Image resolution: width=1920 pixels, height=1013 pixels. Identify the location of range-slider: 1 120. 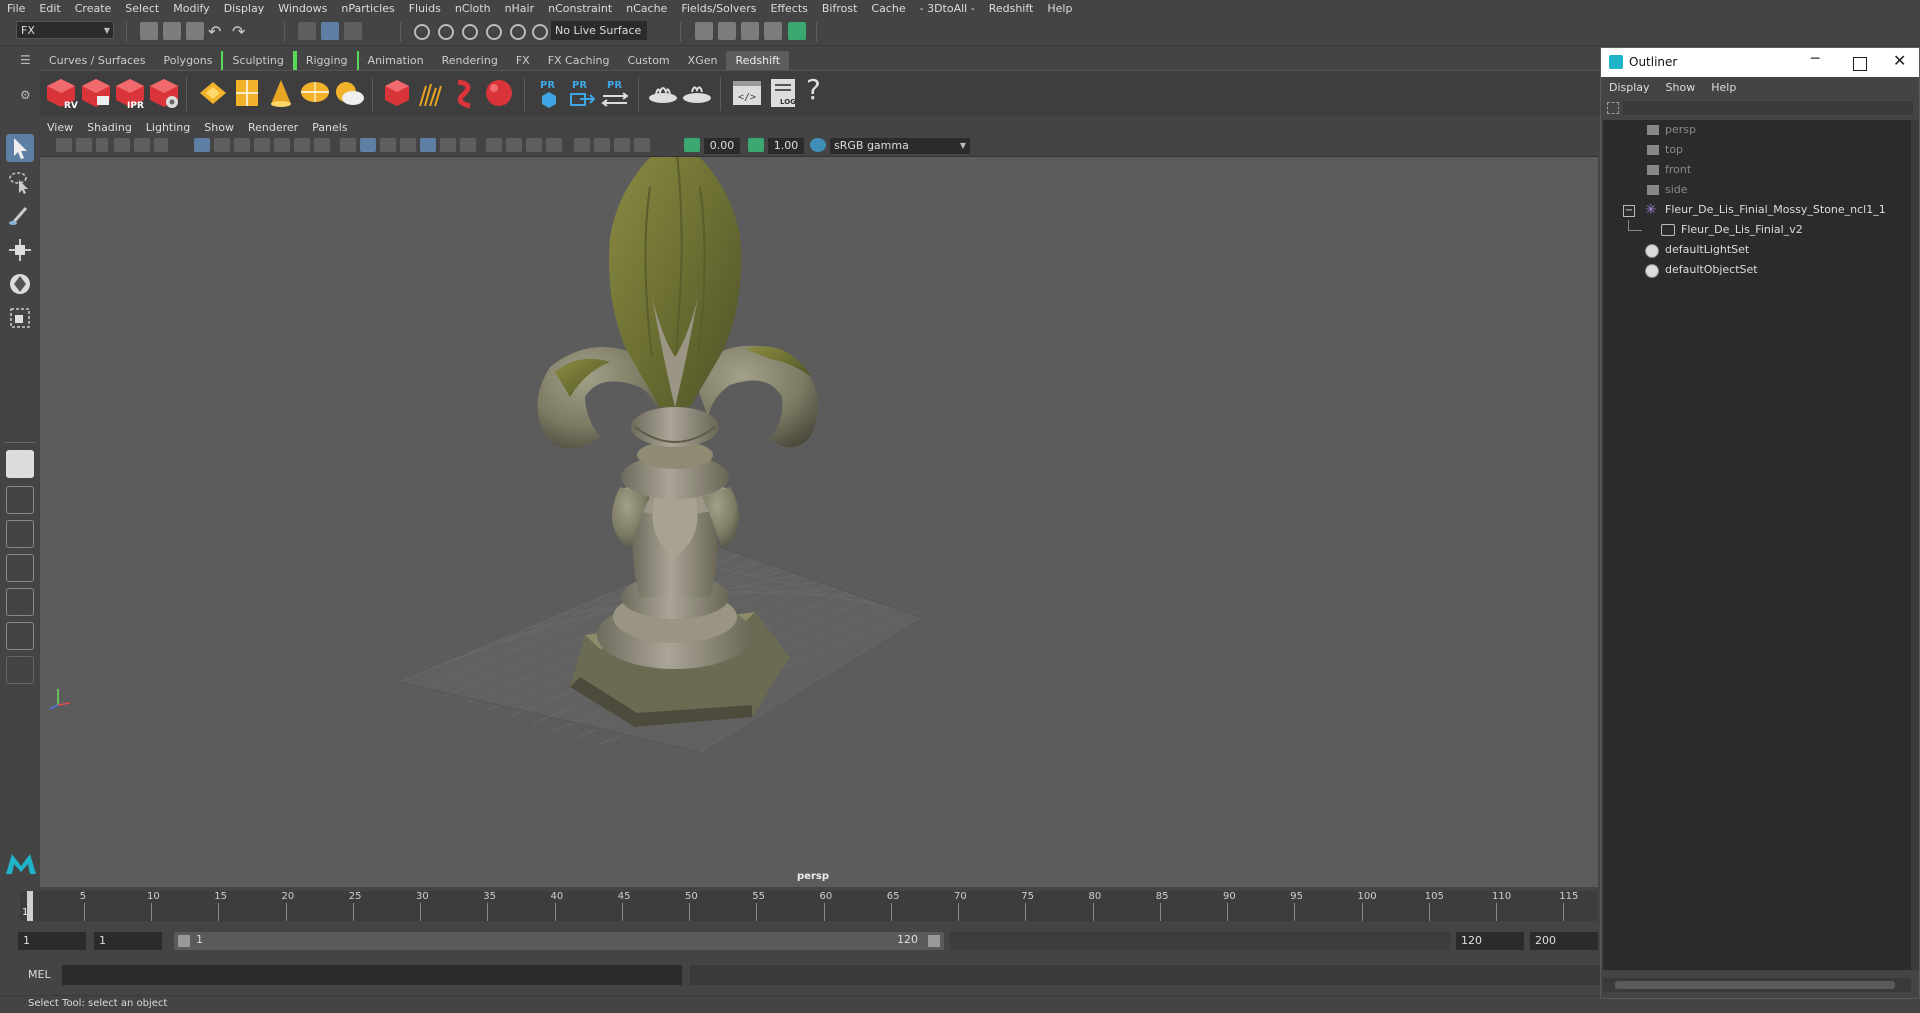
(559, 941).